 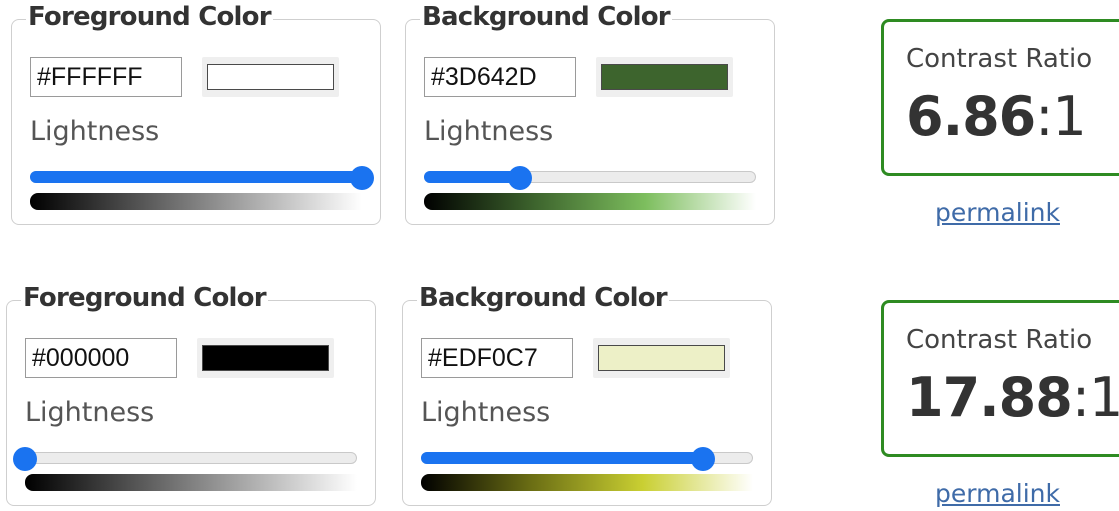 I want to click on contrast-ratio-box: Contrast Ratio 17.88:1, so click(x=1000, y=378).